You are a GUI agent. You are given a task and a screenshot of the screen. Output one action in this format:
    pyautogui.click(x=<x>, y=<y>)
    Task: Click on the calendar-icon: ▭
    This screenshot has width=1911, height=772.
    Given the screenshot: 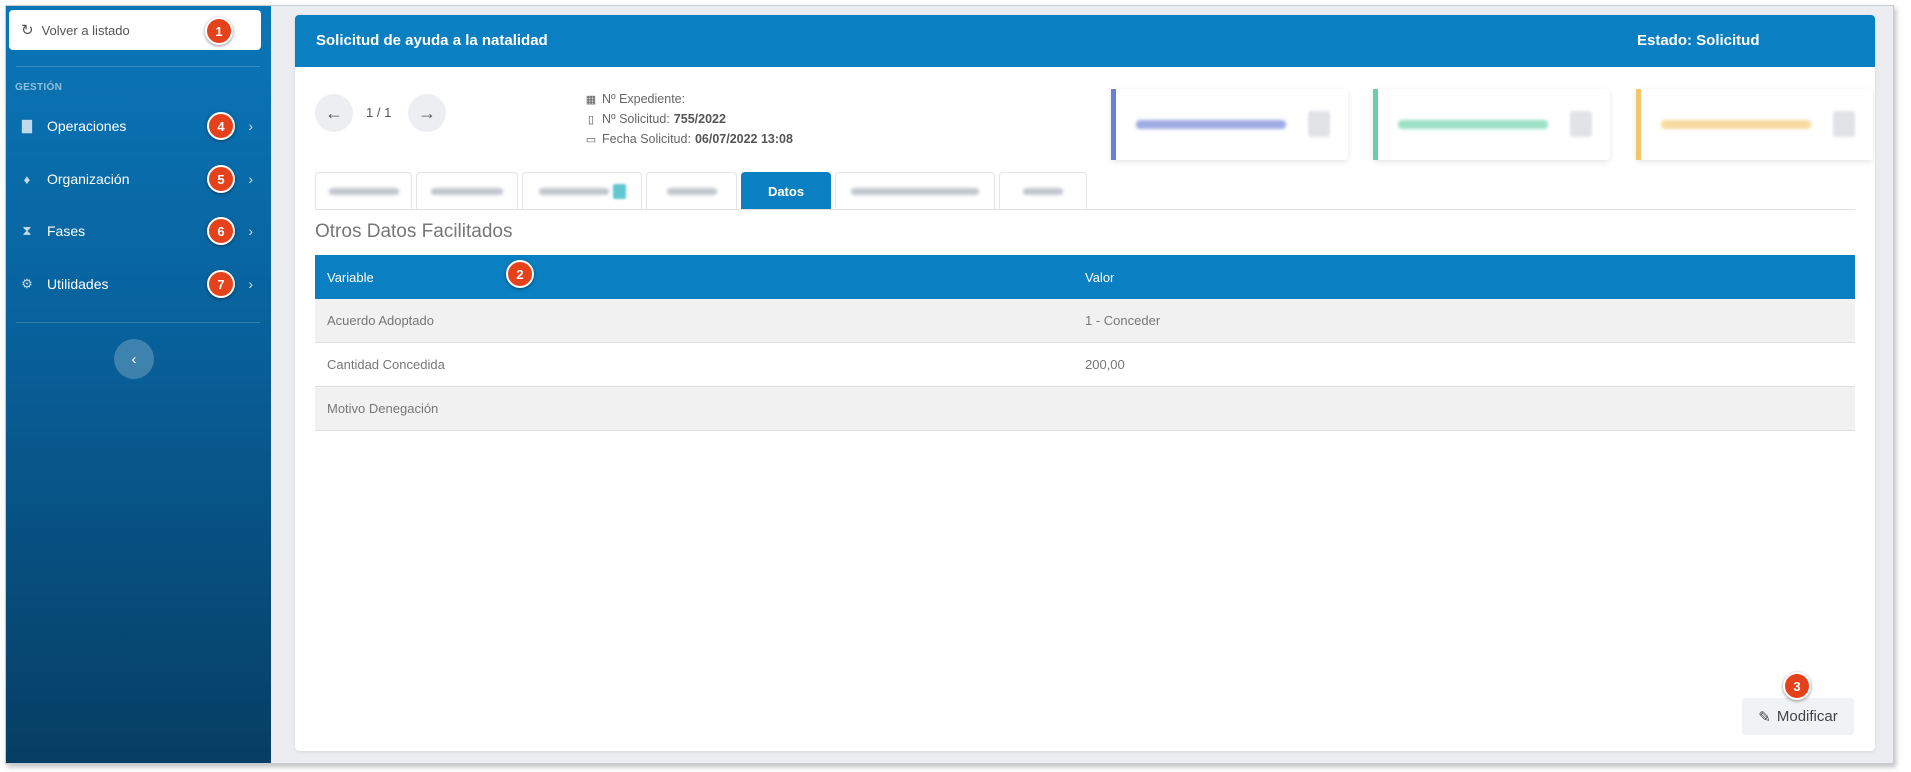 What is the action you would take?
    pyautogui.click(x=591, y=139)
    